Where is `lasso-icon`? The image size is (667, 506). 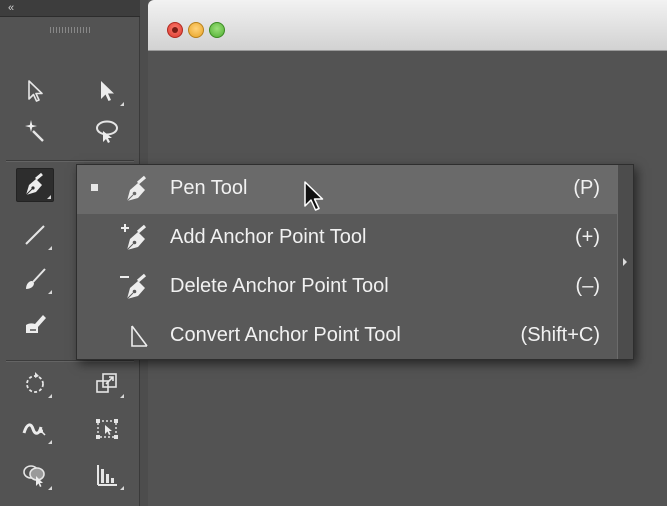 lasso-icon is located at coordinates (107, 131).